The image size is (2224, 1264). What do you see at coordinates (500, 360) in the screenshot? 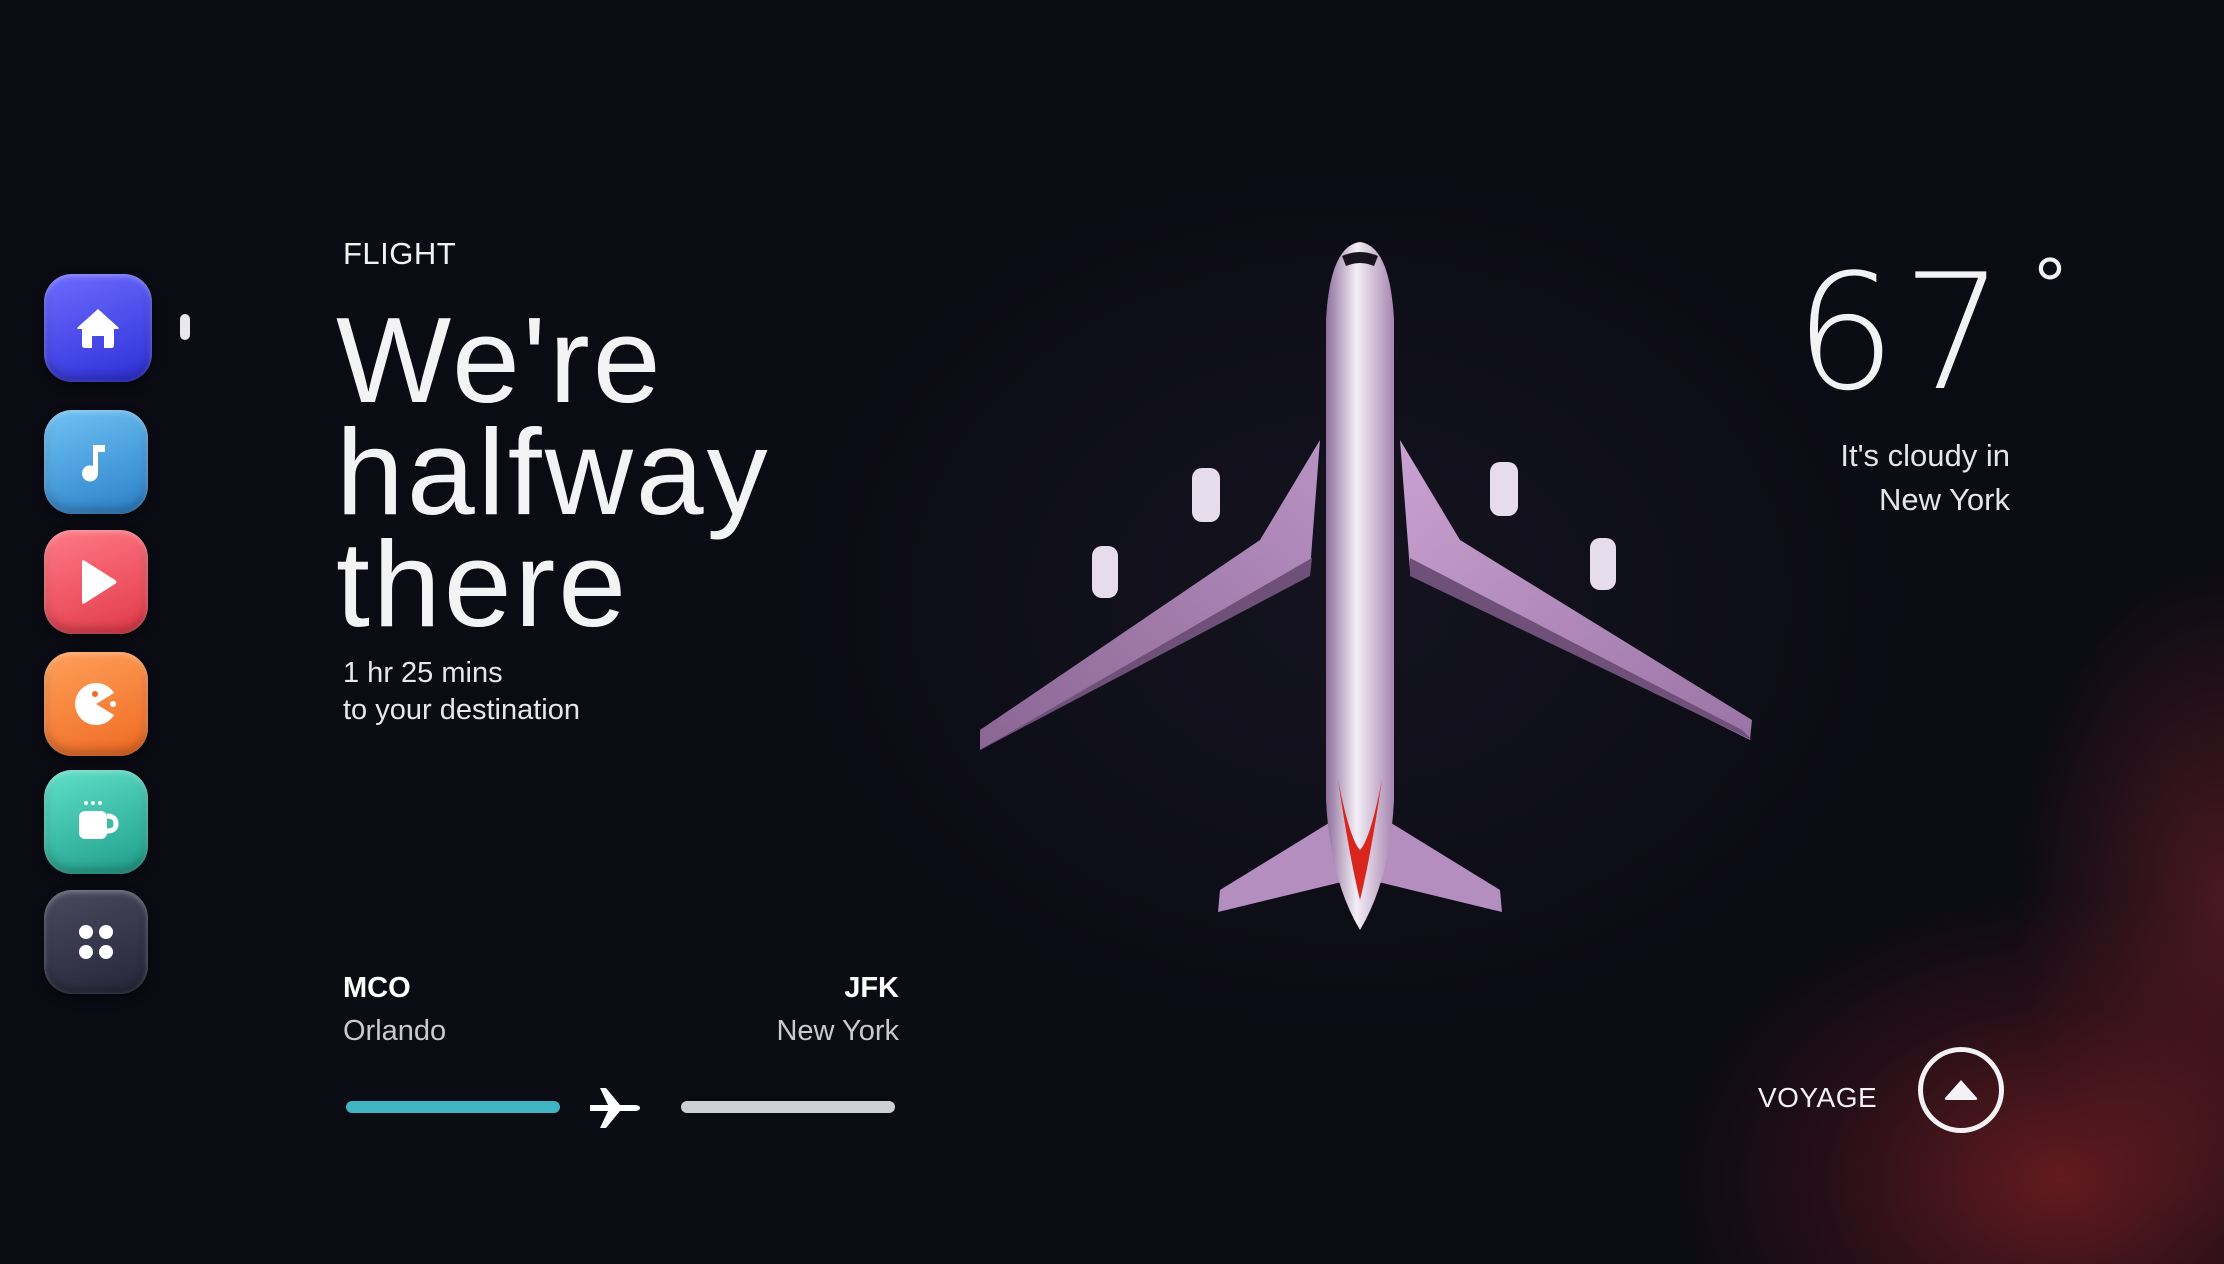
I see `headline-line: We're` at bounding box center [500, 360].